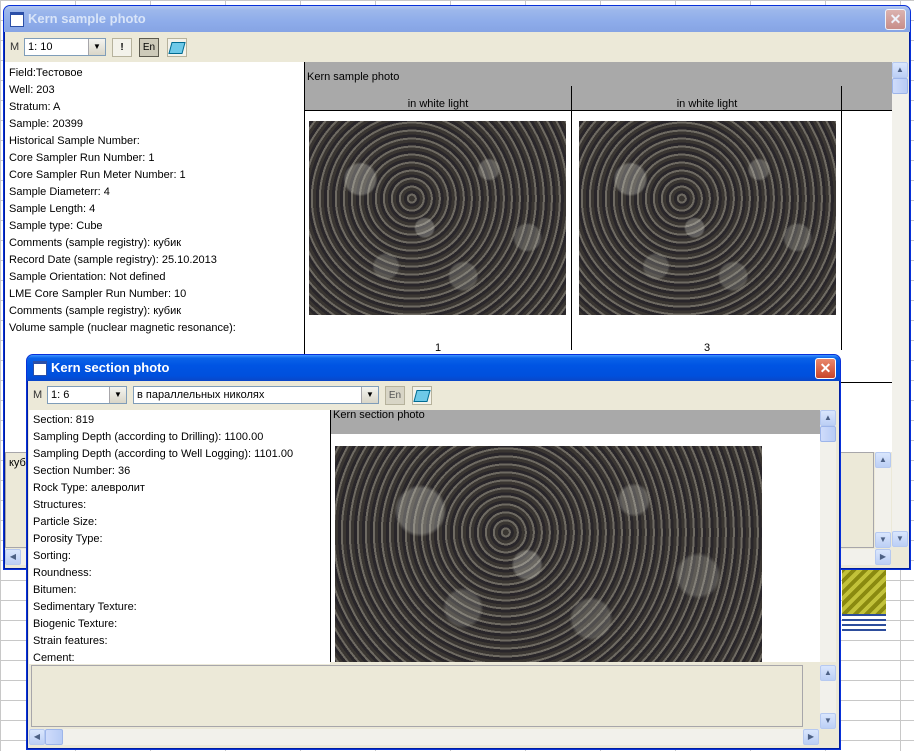 The width and height of the screenshot is (914, 751). What do you see at coordinates (864, 623) in the screenshot?
I see `background-line-pattern` at bounding box center [864, 623].